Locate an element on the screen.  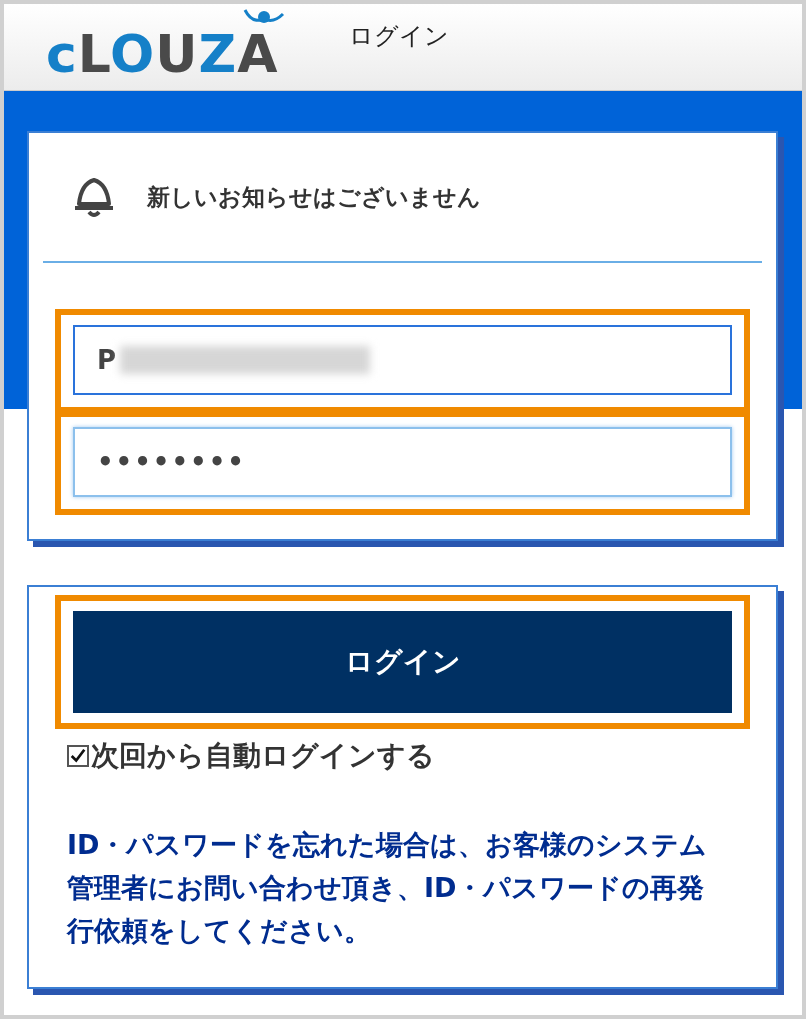
auto-login-checkbox is located at coordinates (78, 756).